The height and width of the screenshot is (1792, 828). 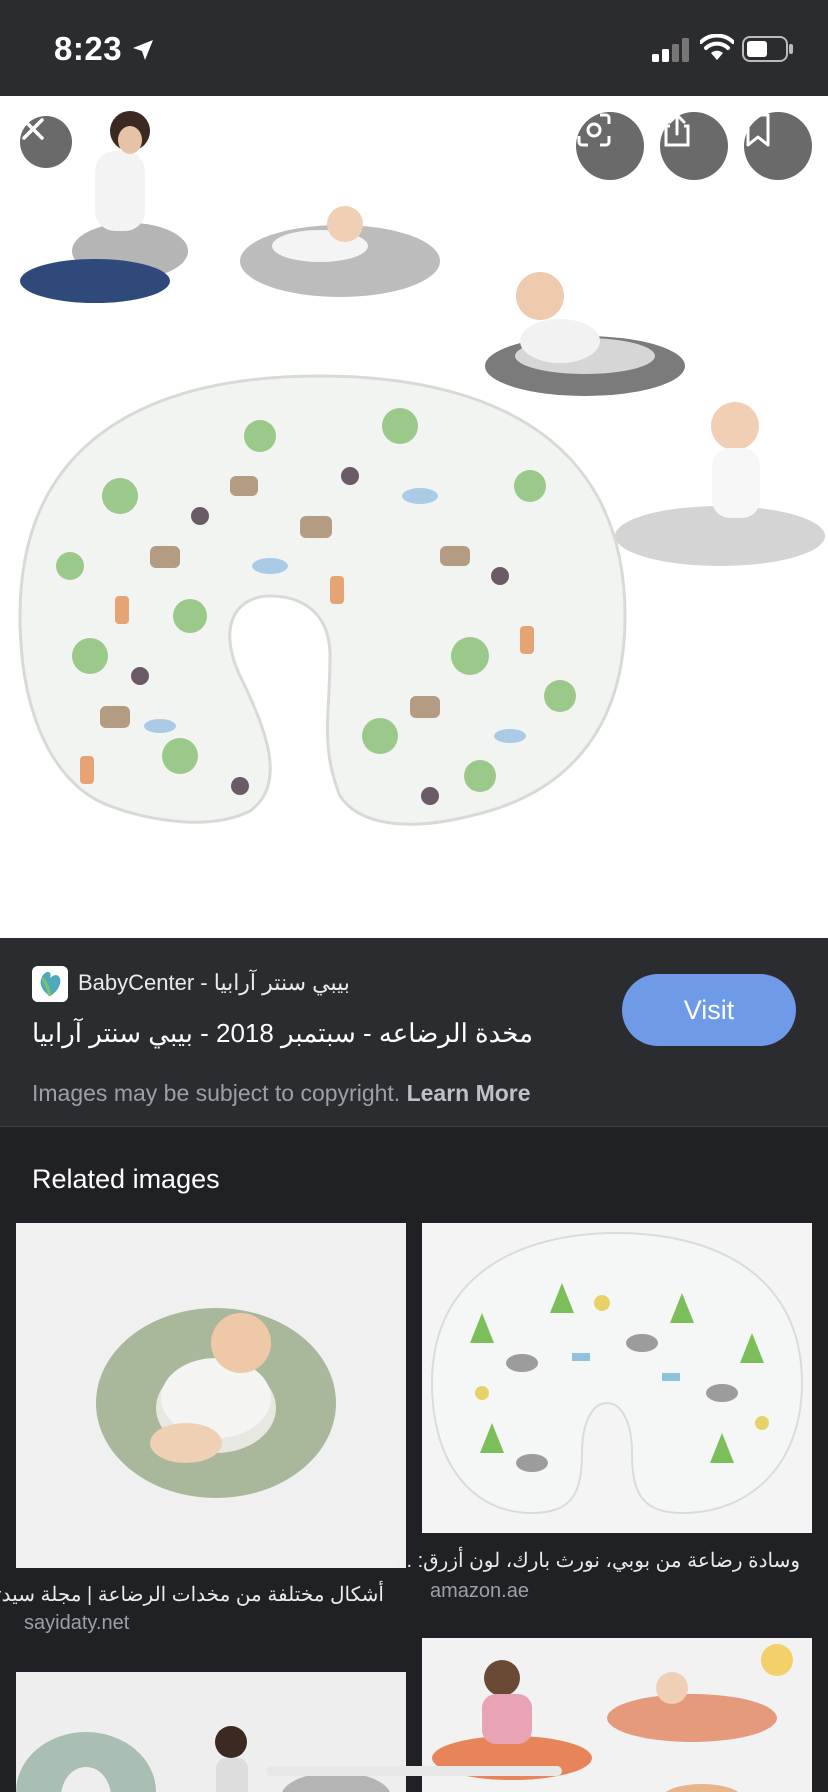 I want to click on lens-button, so click(x=610, y=146).